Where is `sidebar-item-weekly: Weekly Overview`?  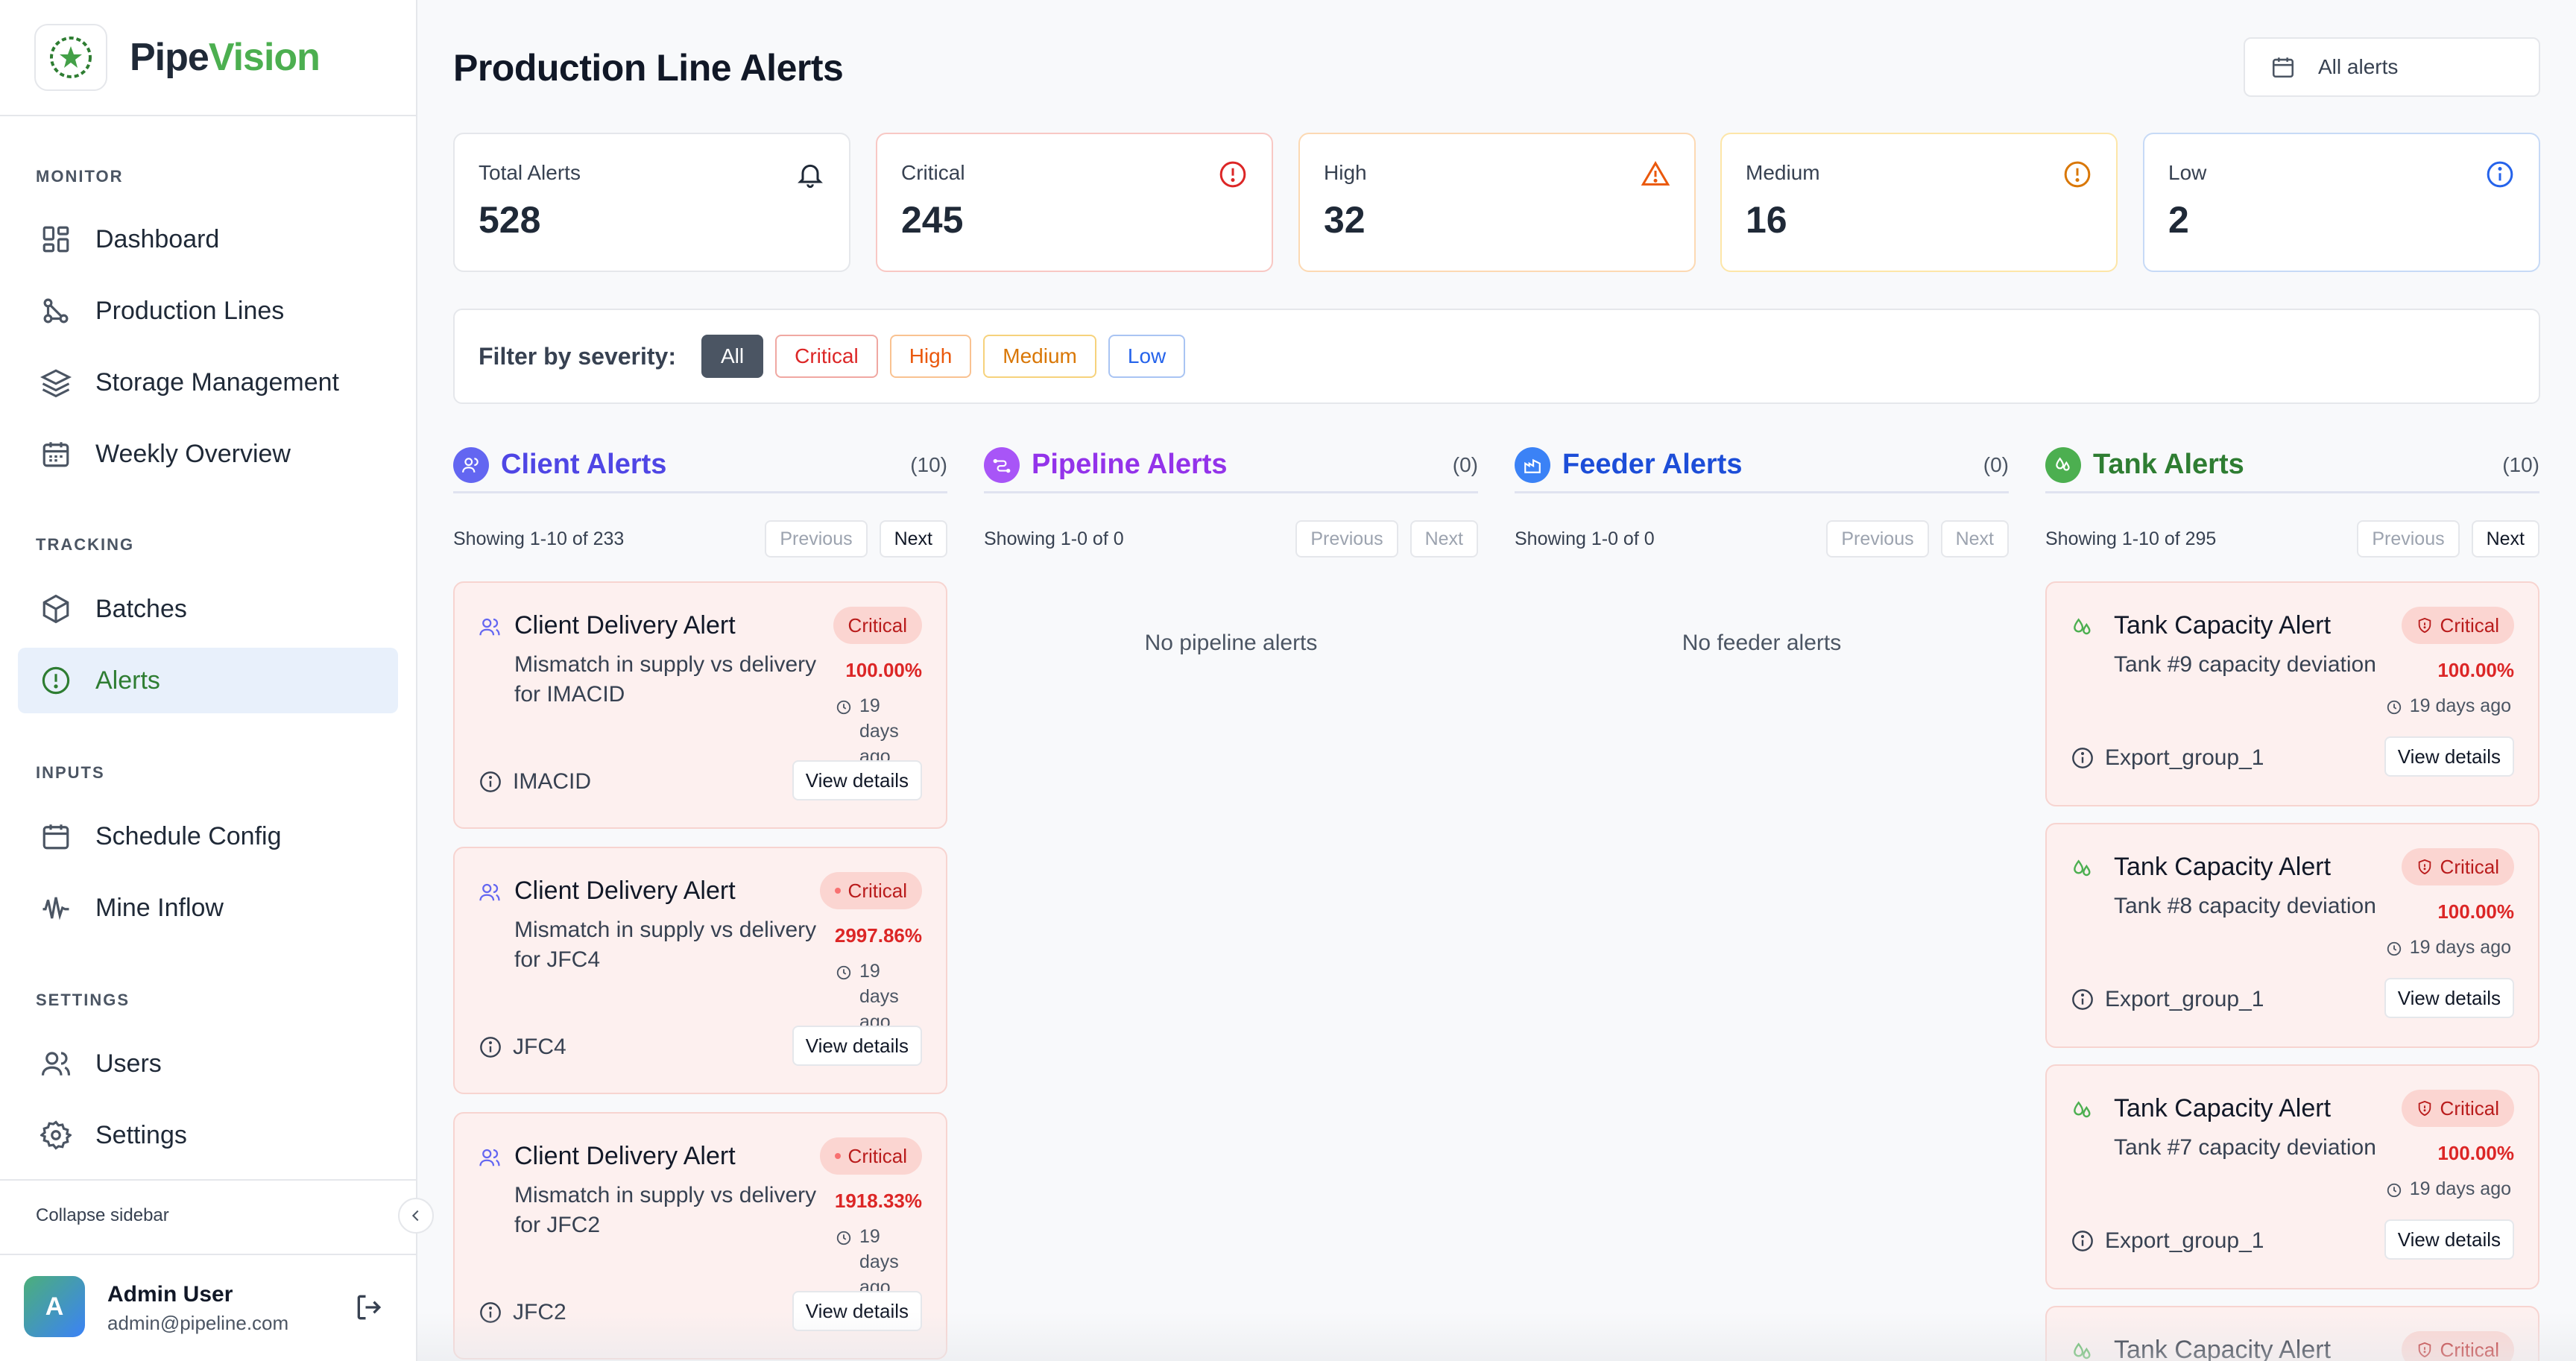
sidebar-item-weekly: Weekly Overview is located at coordinates (208, 454).